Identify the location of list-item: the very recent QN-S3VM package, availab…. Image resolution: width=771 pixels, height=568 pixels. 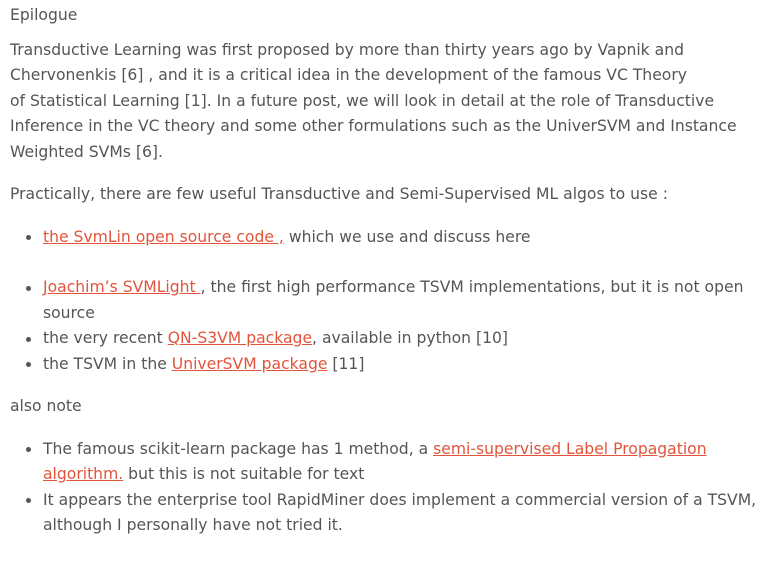
(390, 339).